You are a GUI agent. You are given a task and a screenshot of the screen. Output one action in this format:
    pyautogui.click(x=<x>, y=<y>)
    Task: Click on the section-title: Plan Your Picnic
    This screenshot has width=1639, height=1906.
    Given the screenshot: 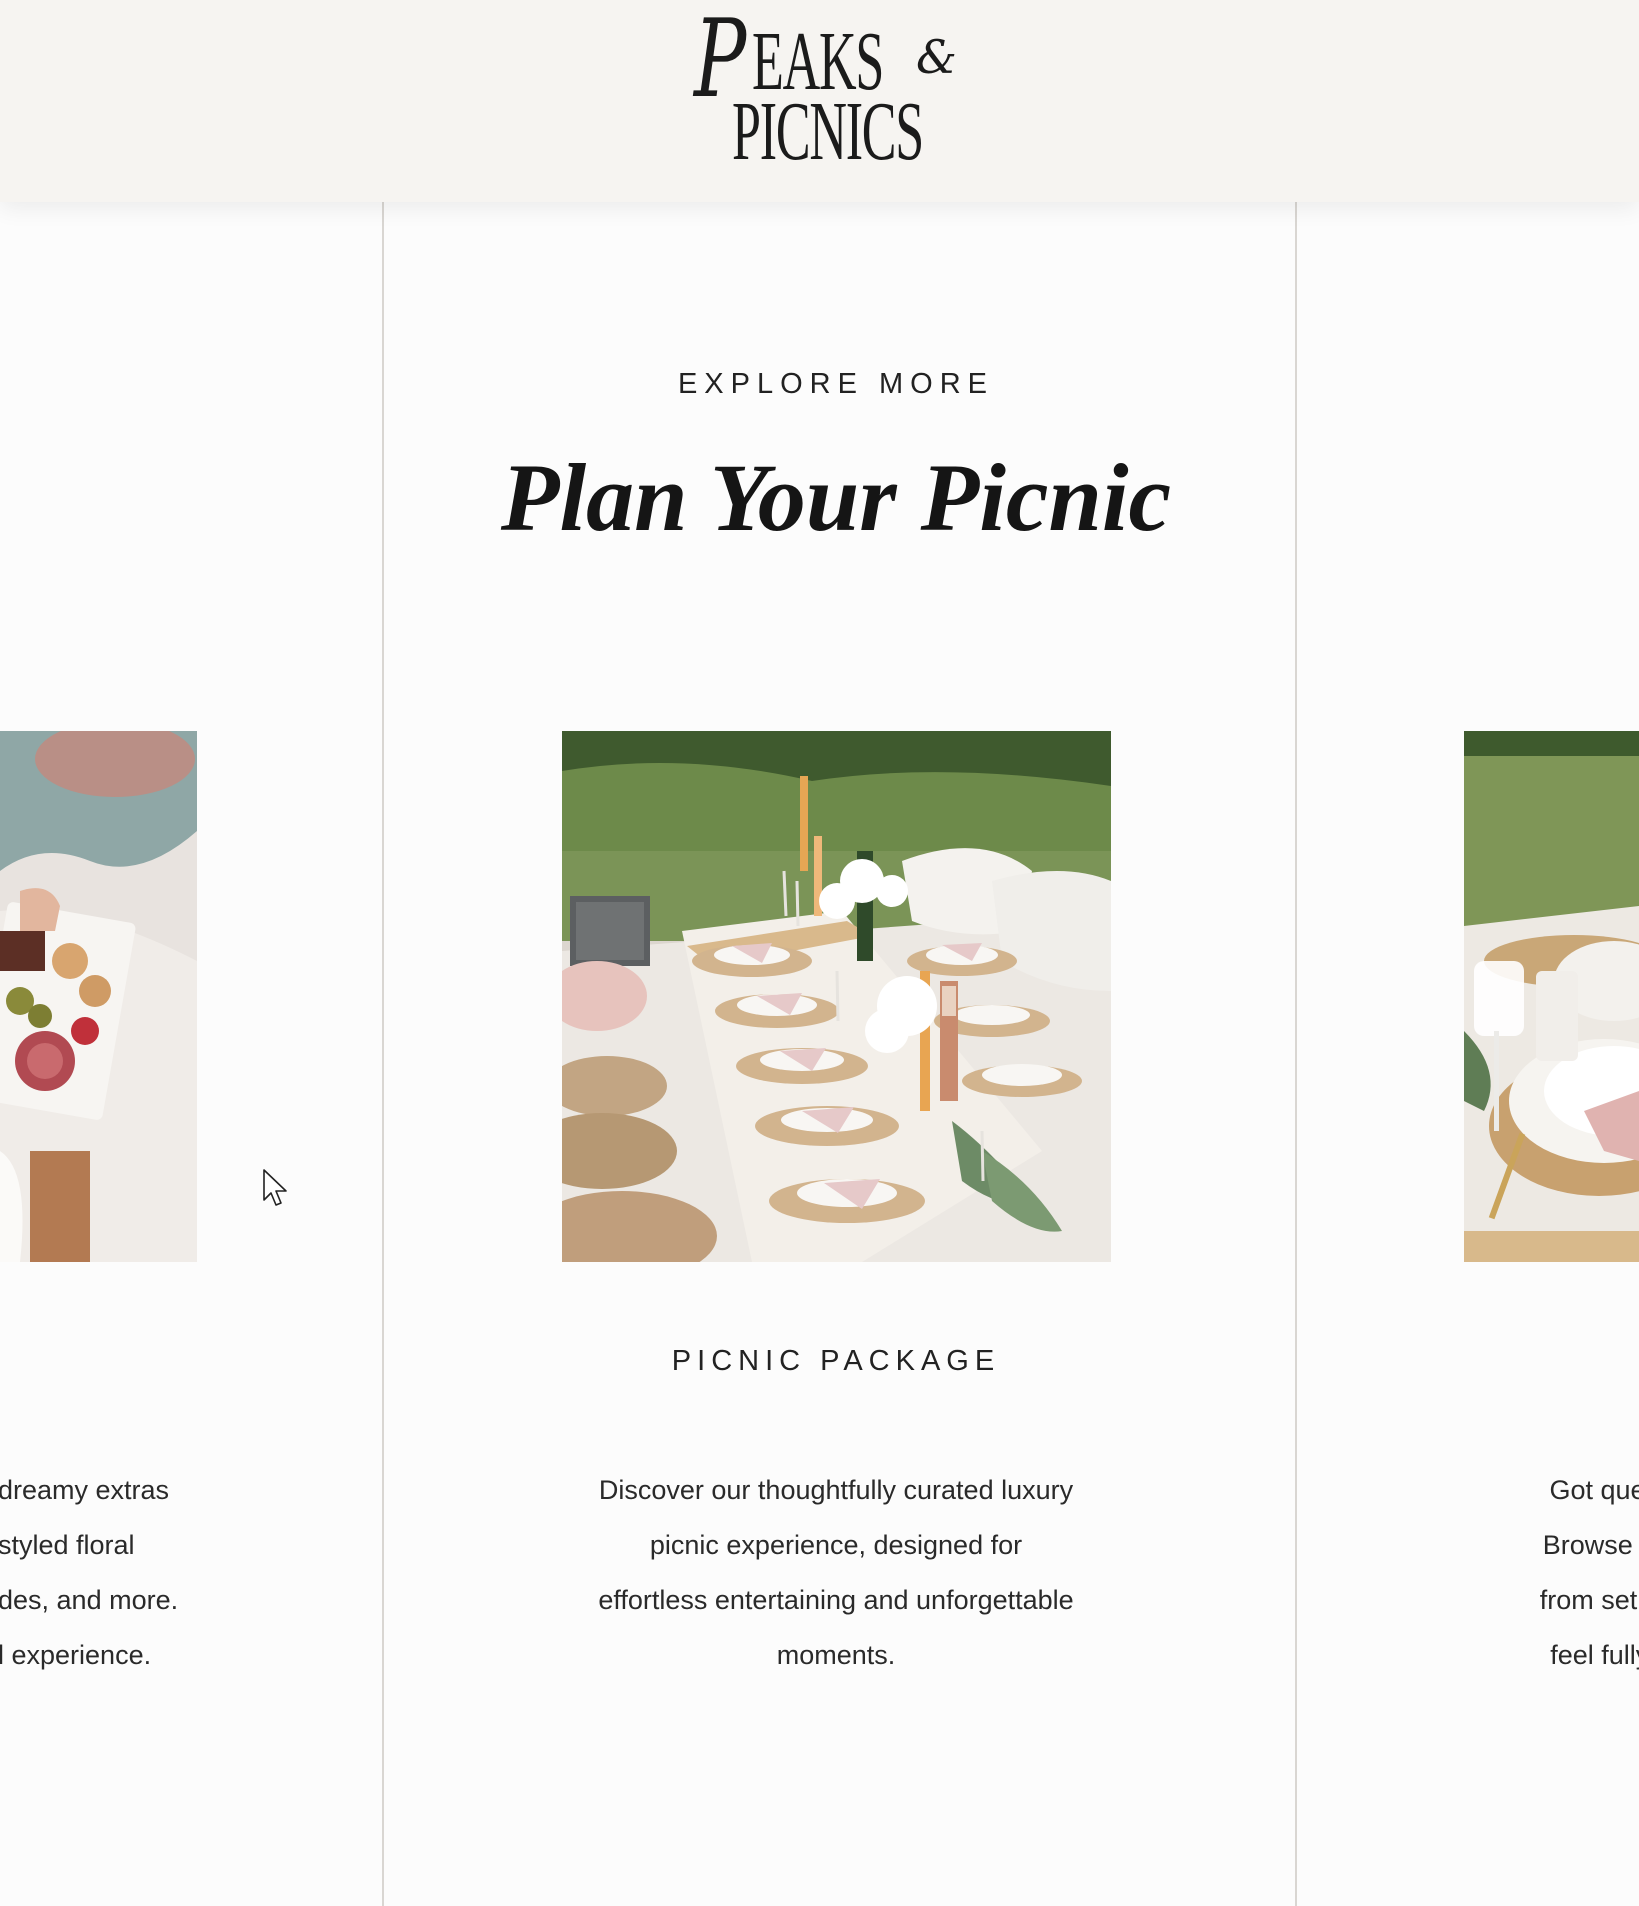 What is the action you would take?
    pyautogui.click(x=836, y=497)
    